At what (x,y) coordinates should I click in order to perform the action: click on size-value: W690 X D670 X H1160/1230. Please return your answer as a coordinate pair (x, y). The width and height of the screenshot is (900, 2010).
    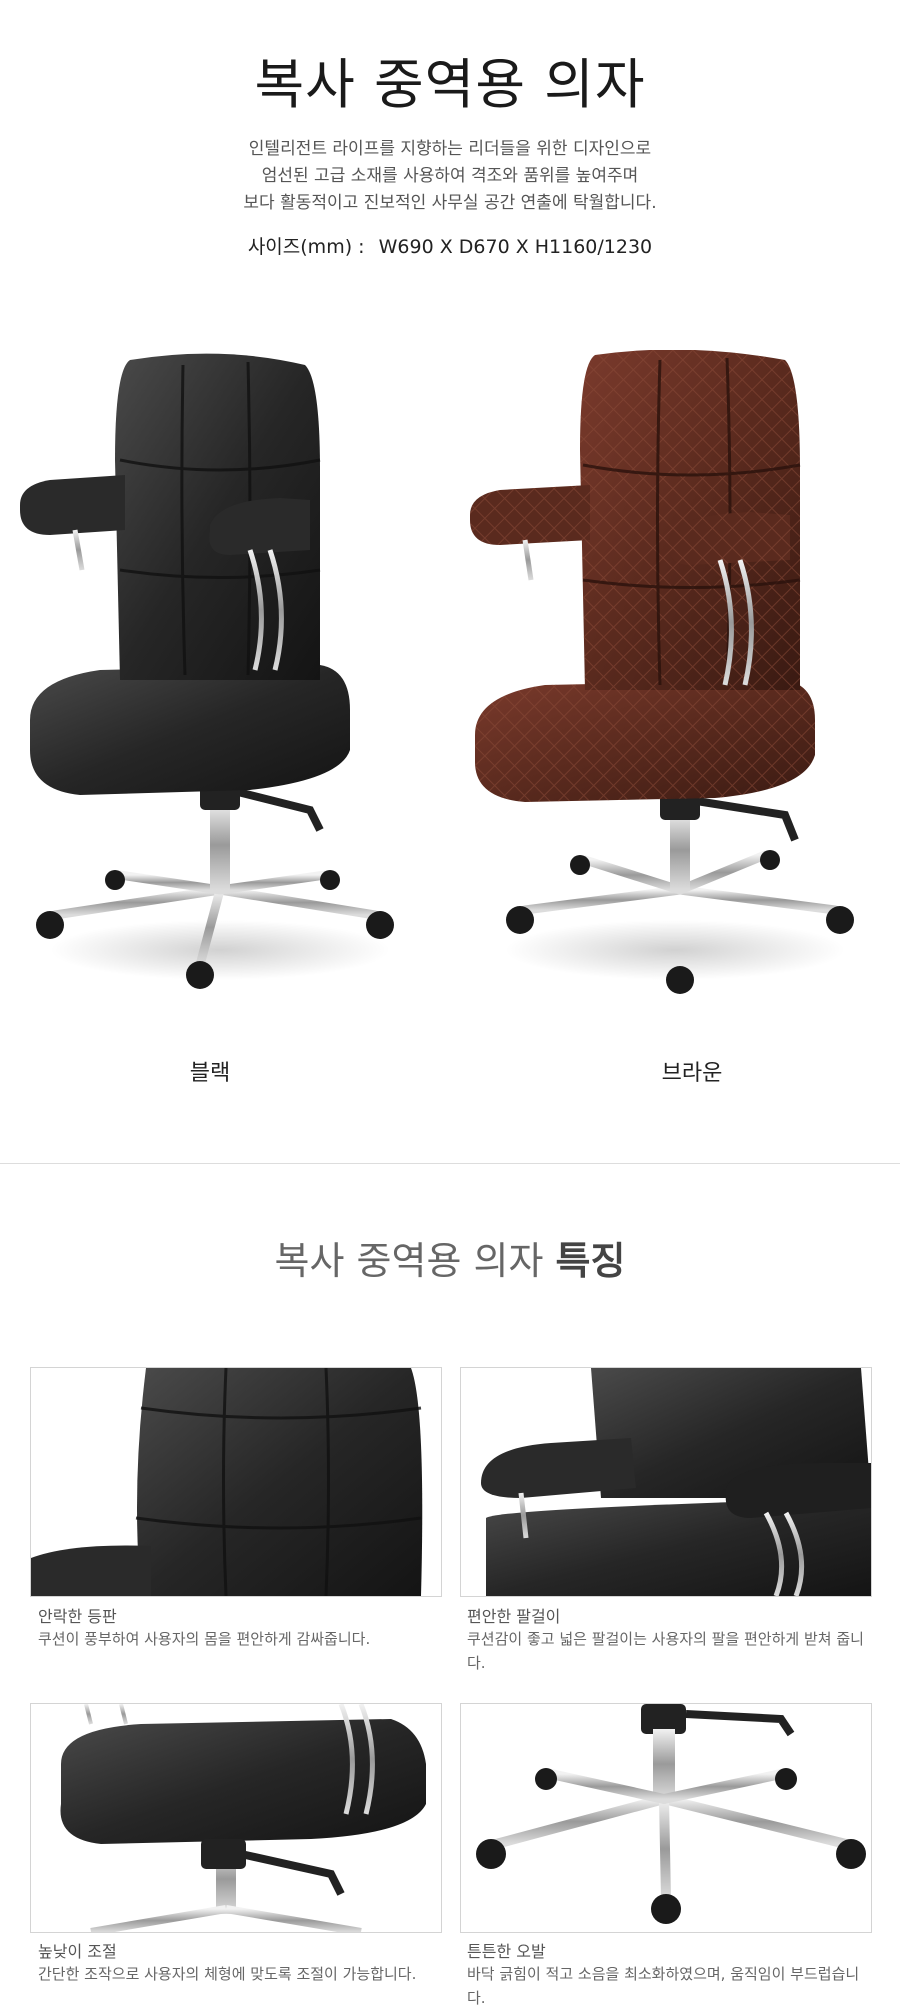
    Looking at the image, I should click on (515, 247).